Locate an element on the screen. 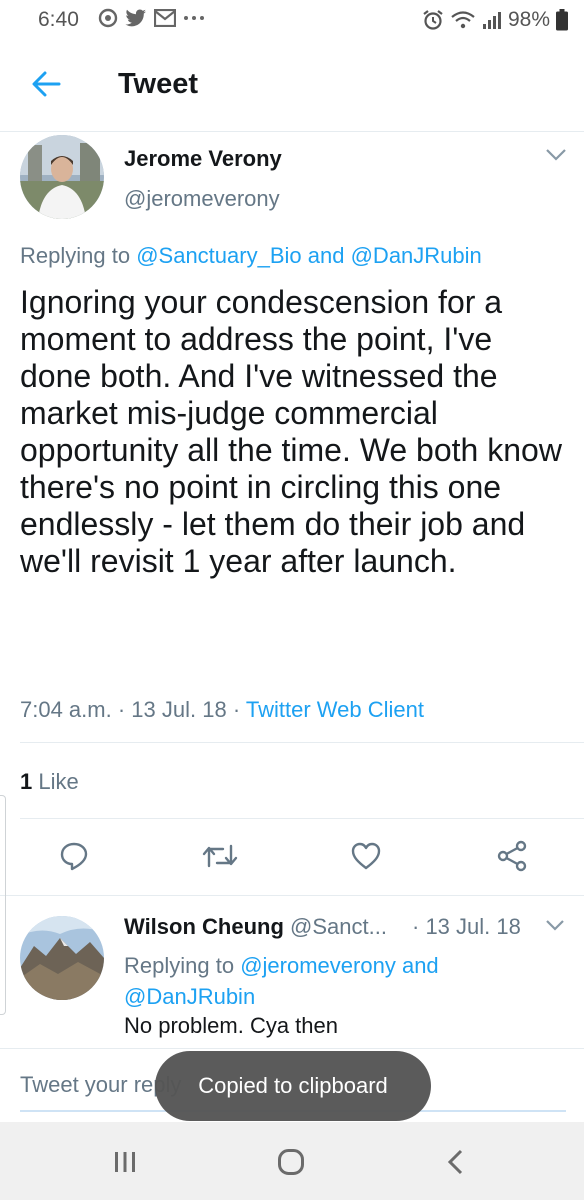  system-nav-bar is located at coordinates (292, 1161).